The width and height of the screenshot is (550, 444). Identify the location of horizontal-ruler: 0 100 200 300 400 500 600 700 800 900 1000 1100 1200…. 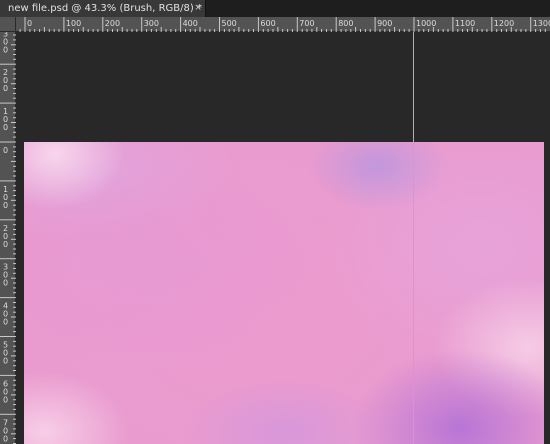
(283, 24).